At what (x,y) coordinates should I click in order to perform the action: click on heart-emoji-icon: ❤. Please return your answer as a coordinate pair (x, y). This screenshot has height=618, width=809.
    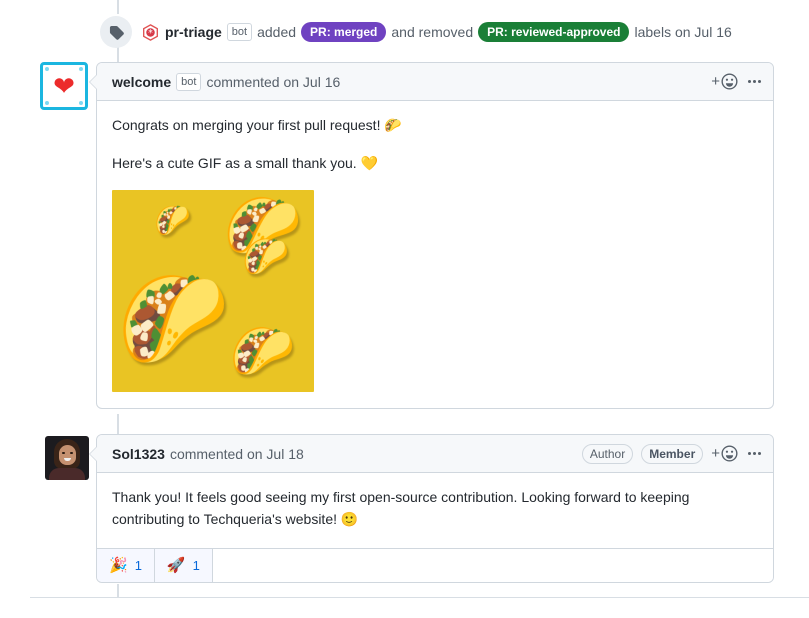
    Looking at the image, I should click on (64, 86).